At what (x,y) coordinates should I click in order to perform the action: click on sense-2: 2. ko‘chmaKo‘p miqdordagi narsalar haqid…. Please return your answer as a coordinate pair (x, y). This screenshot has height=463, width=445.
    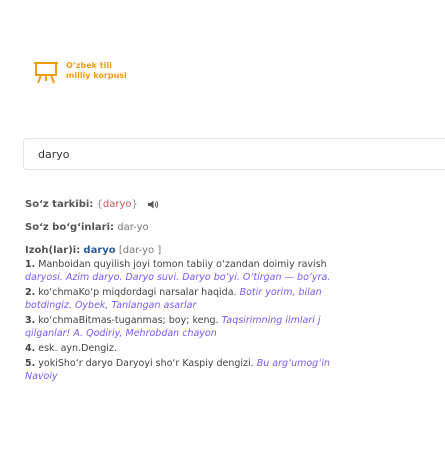
    Looking at the image, I should click on (235, 292).